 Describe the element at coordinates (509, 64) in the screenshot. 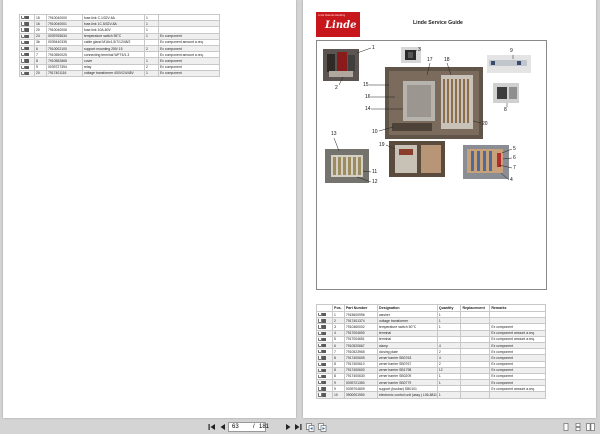

I see `photo-support-bar` at that location.